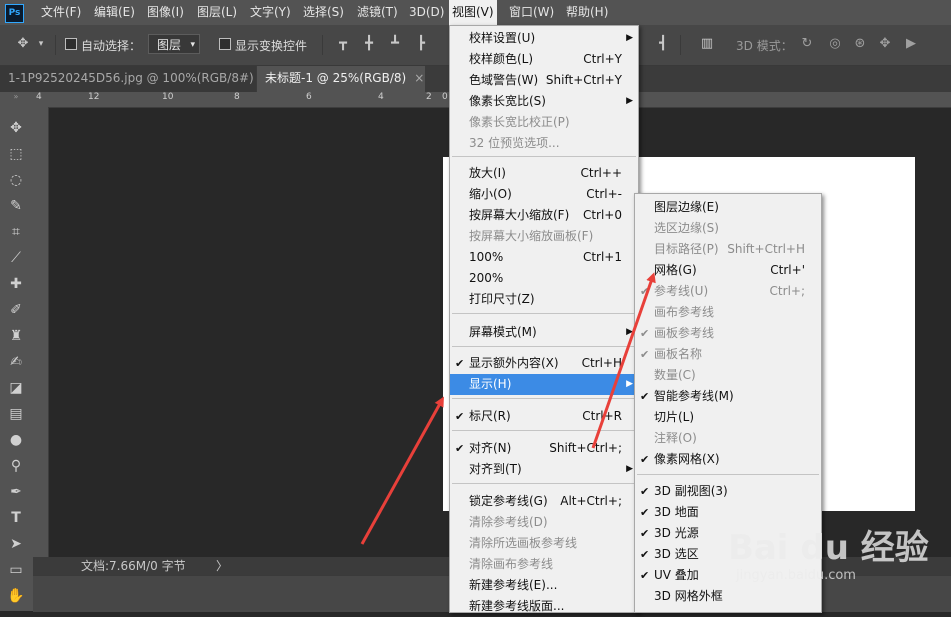 The height and width of the screenshot is (617, 951). Describe the element at coordinates (663, 44) in the screenshot. I see `distribute-icon: ┫` at that location.